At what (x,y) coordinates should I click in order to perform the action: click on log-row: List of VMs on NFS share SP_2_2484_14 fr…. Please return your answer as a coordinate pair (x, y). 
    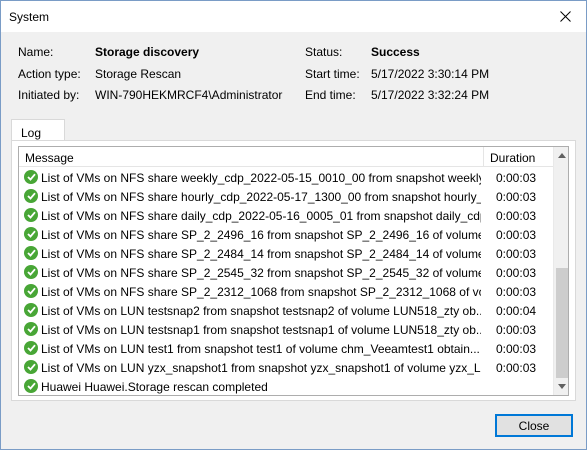
    Looking at the image, I should click on (286, 253).